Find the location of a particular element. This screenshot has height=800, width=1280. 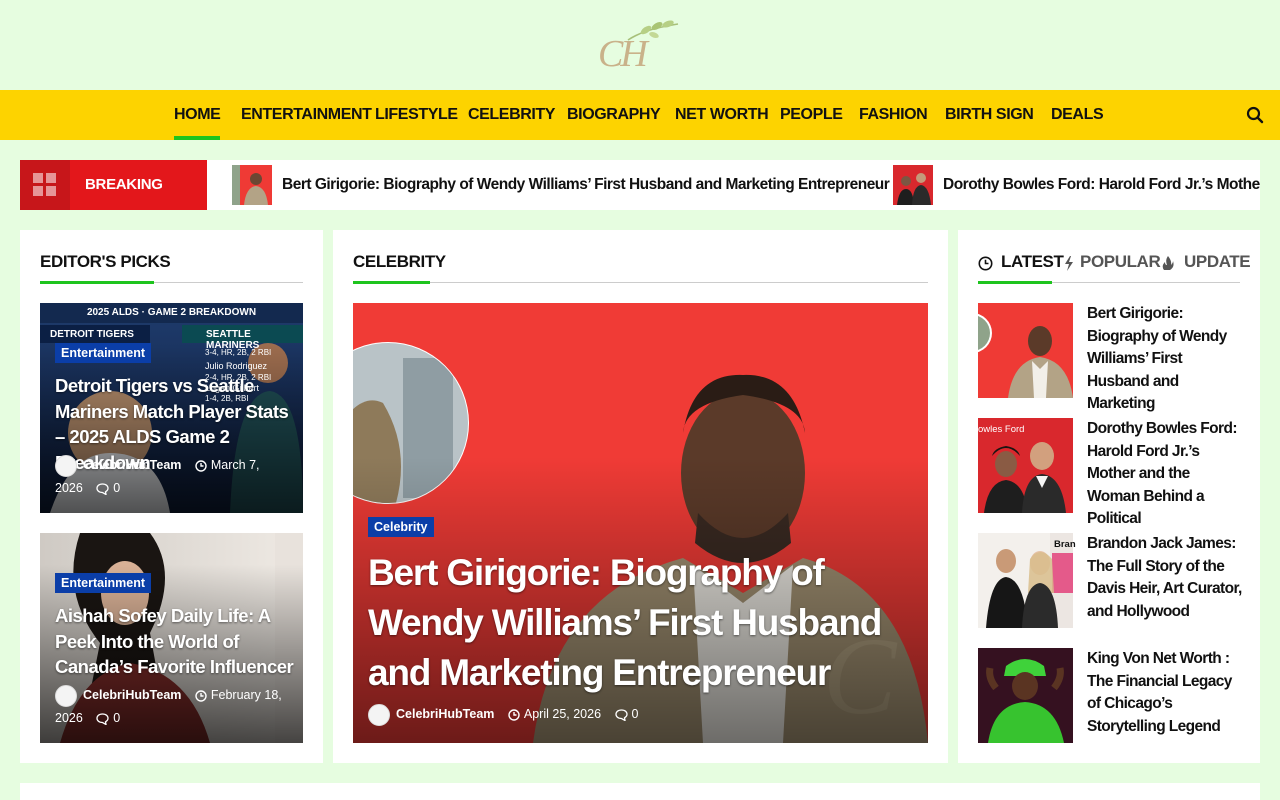

site-logo: CH is located at coordinates (641, 46).